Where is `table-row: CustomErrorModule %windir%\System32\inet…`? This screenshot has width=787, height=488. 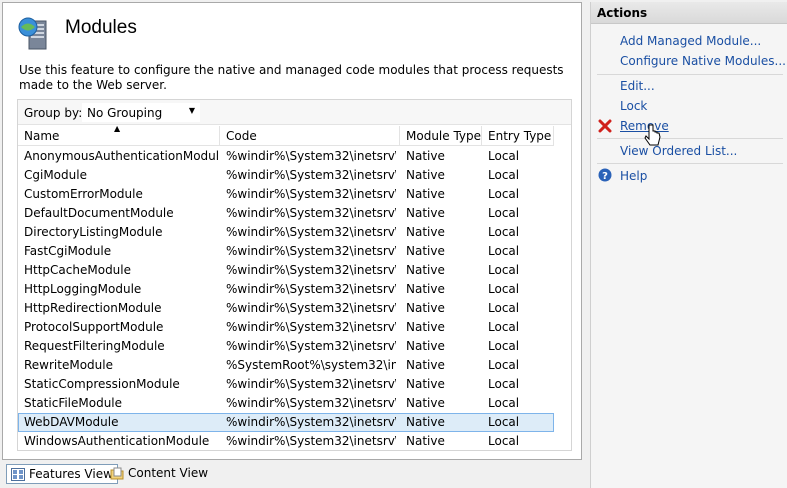
table-row: CustomErrorModule %windir%\System32\inet… is located at coordinates (286, 194).